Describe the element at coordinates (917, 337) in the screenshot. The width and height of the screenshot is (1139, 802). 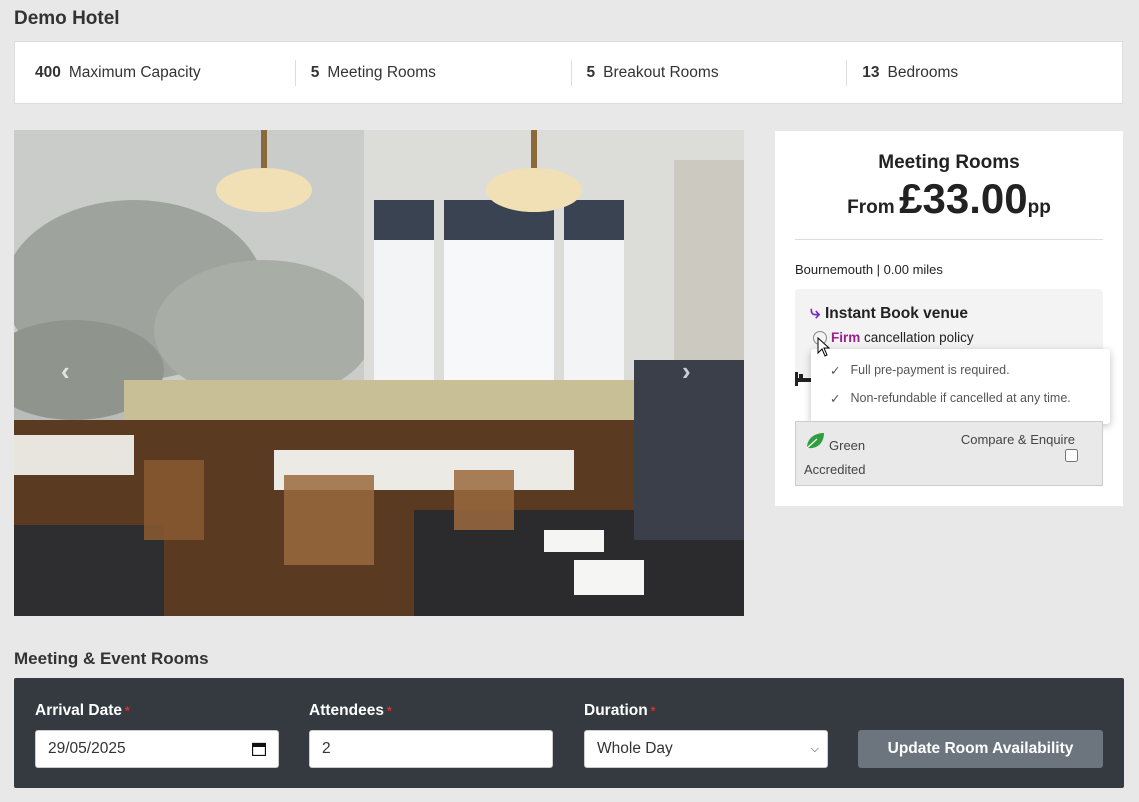
I see `policy-rest: cancellation policy` at that location.